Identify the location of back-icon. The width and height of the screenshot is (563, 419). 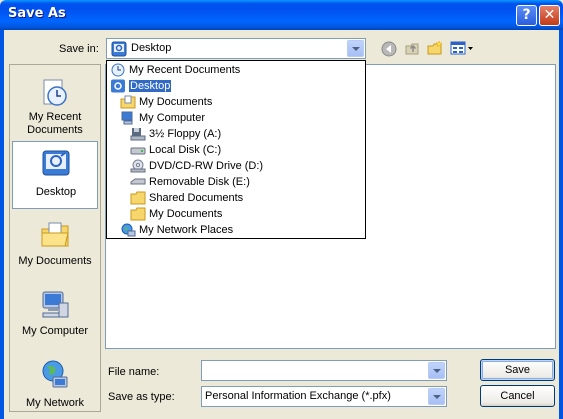
(389, 49).